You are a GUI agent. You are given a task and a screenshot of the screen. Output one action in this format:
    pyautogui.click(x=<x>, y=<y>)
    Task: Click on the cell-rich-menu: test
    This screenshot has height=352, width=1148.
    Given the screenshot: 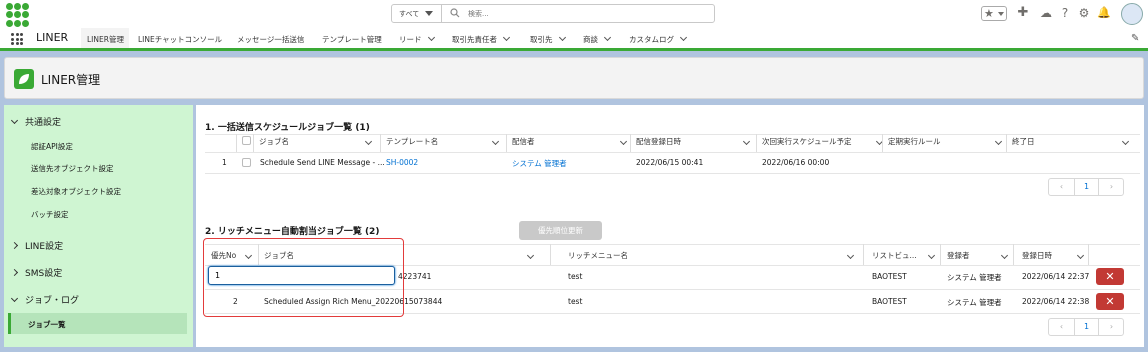 What is the action you would take?
    pyautogui.click(x=575, y=276)
    